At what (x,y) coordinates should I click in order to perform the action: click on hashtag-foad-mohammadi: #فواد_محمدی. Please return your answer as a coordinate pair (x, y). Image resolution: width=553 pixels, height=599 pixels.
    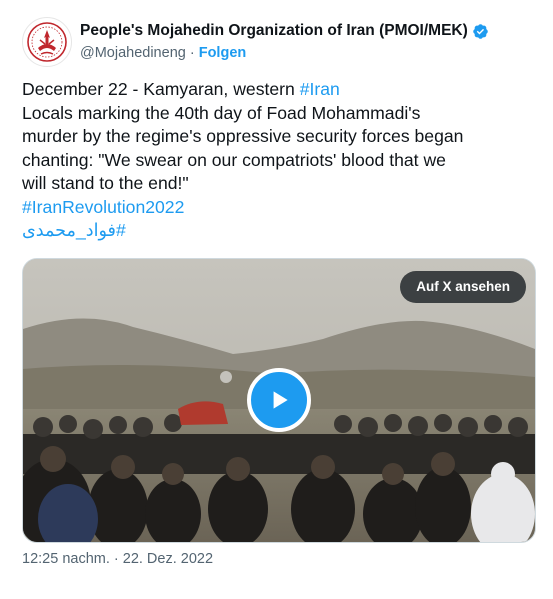
    Looking at the image, I should click on (74, 230).